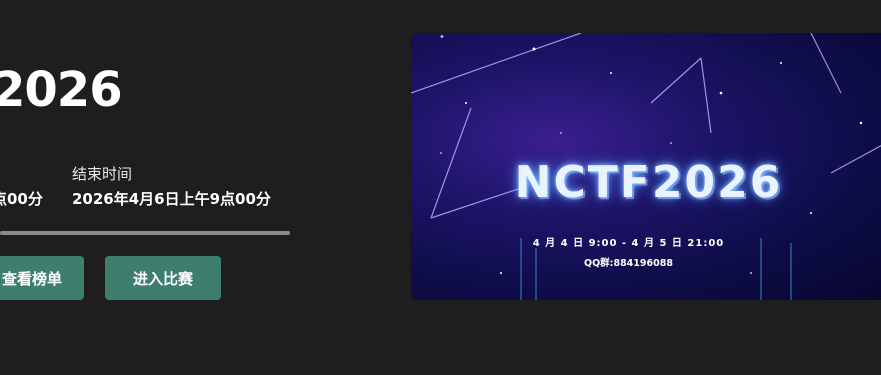  What do you see at coordinates (21, 199) in the screenshot?
I see `start-time-value: 点00分` at bounding box center [21, 199].